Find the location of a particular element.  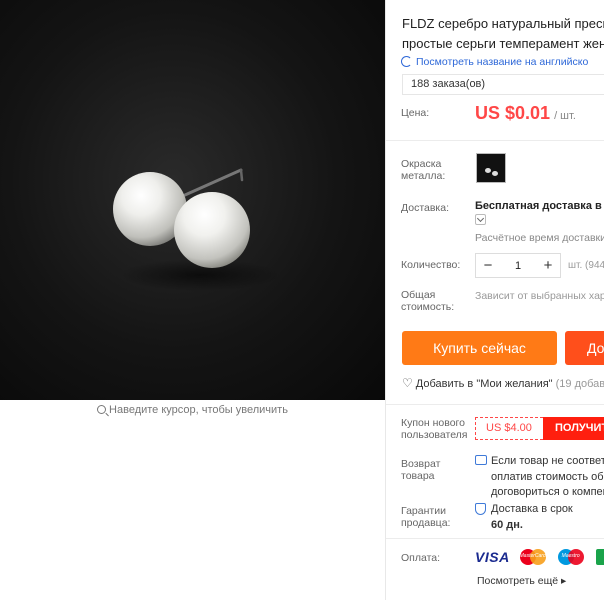

add-to-wishlist-link: ♡ Добавить в "Мои желания" (19 добав is located at coordinates (503, 383).